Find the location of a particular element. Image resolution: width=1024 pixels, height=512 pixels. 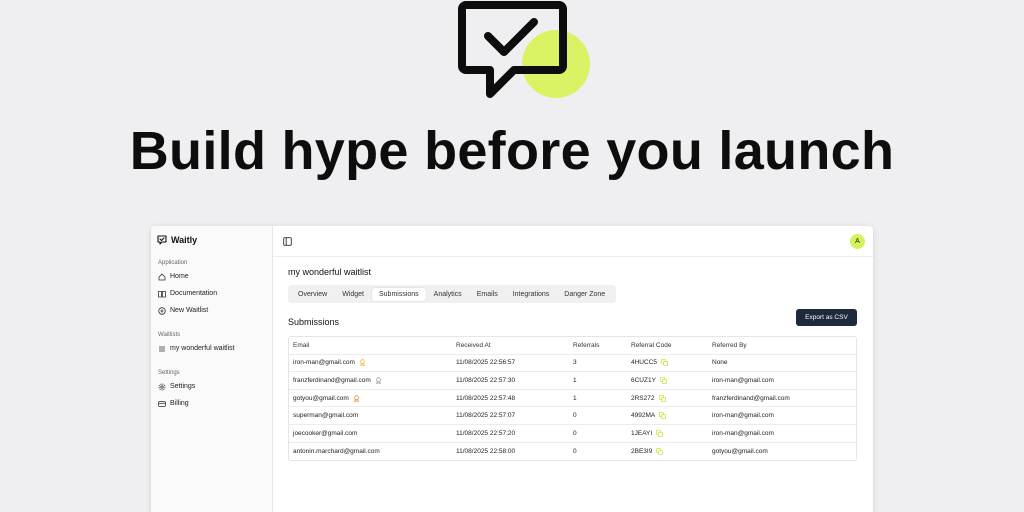

avatar: A is located at coordinates (857, 241).